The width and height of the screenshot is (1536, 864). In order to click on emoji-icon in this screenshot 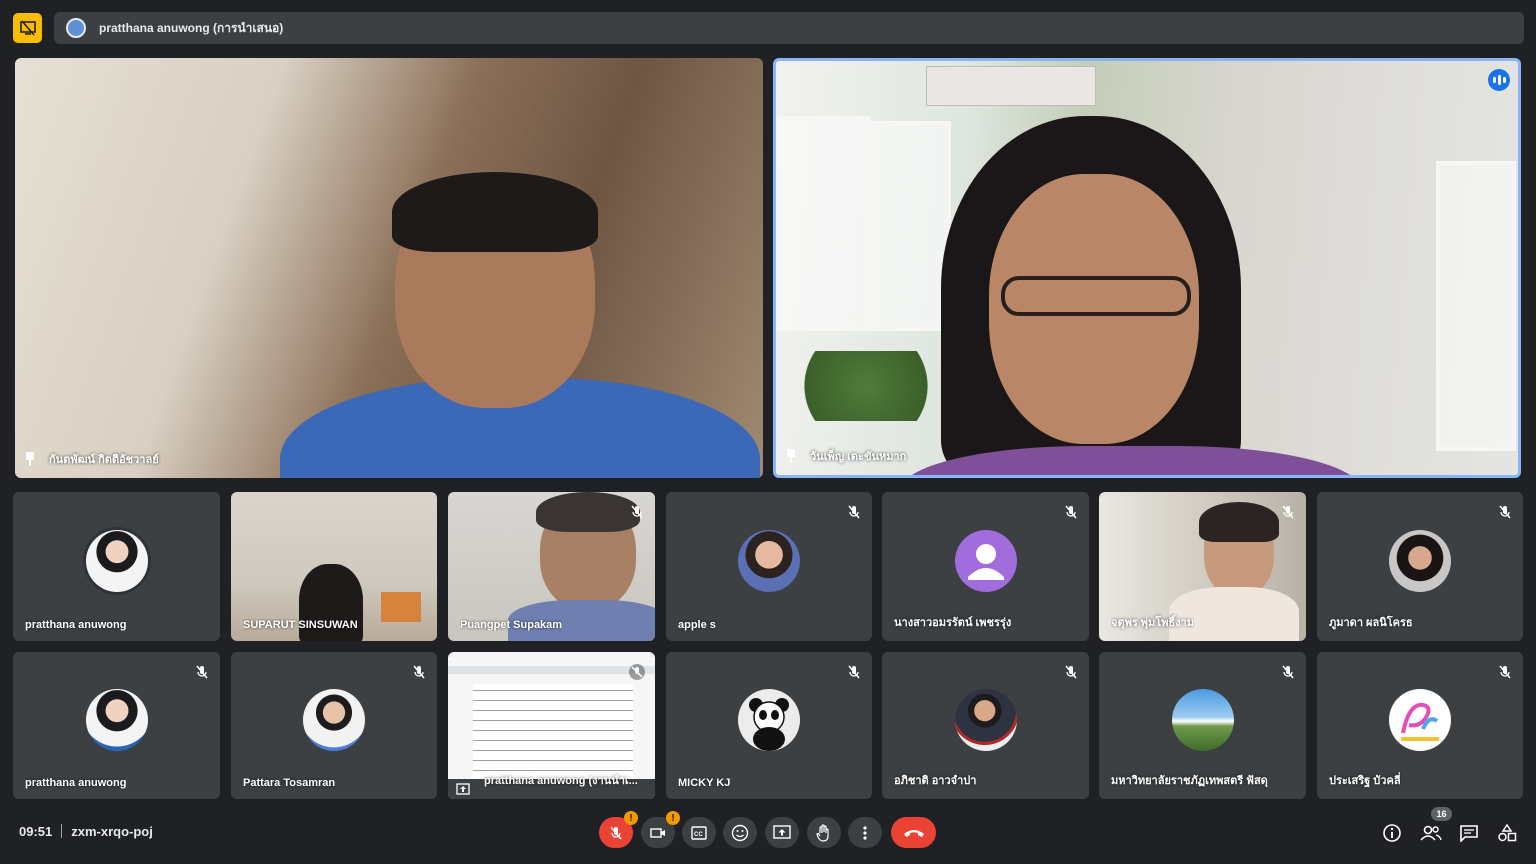, I will do `click(740, 832)`.